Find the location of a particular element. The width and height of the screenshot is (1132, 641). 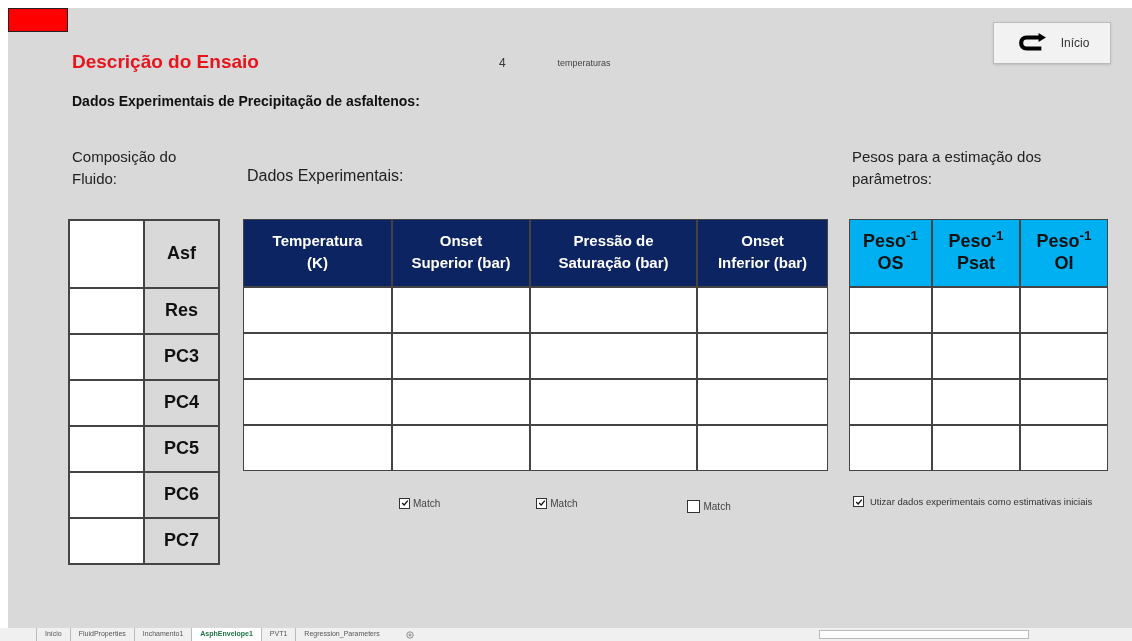

marker-box is located at coordinates (38, 20).